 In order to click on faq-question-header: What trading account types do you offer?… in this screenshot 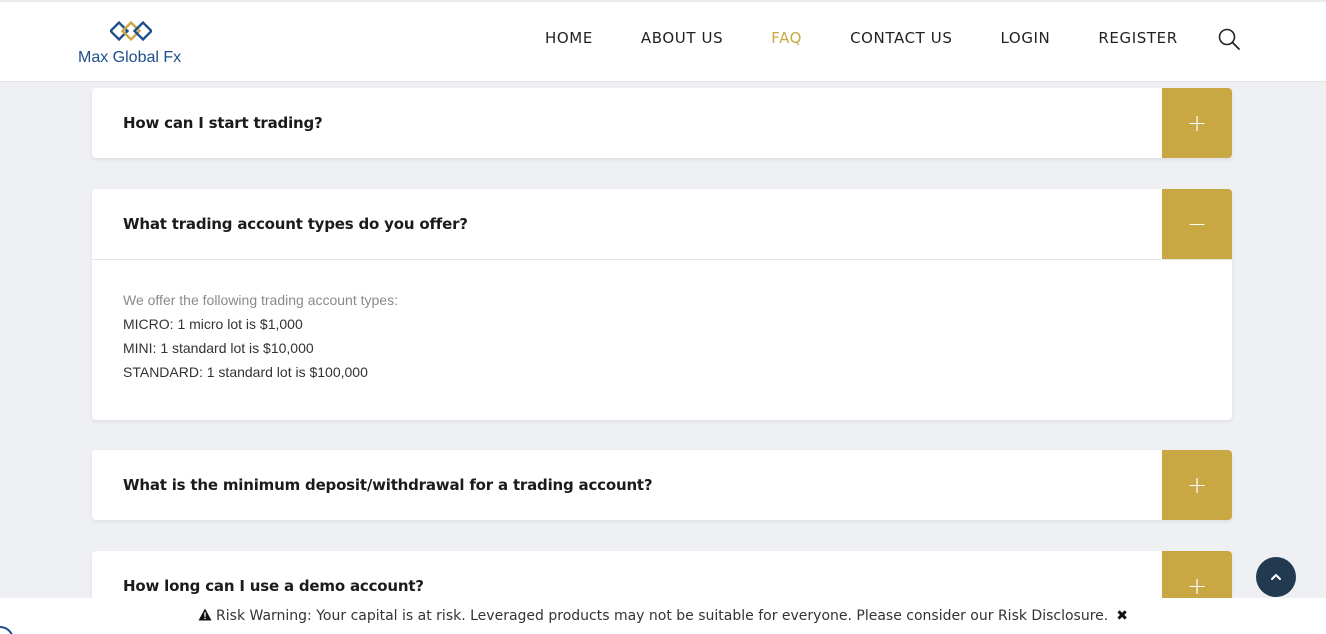, I will do `click(662, 224)`.